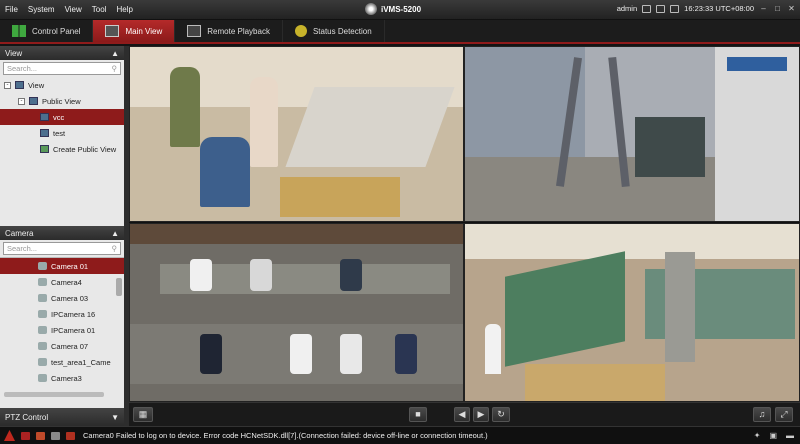 The width and height of the screenshot is (800, 444). I want to click on tab-control-panel: Control Panel, so click(47, 31).